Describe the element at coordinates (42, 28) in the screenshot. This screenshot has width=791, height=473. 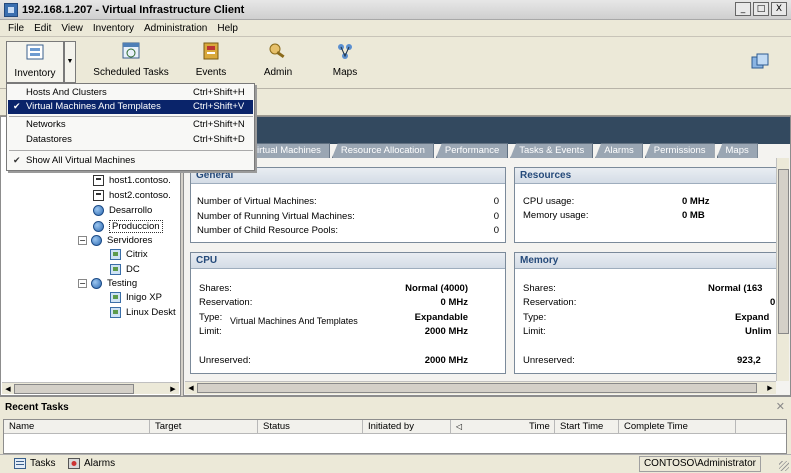
I see `menu-edit: Edit` at that location.